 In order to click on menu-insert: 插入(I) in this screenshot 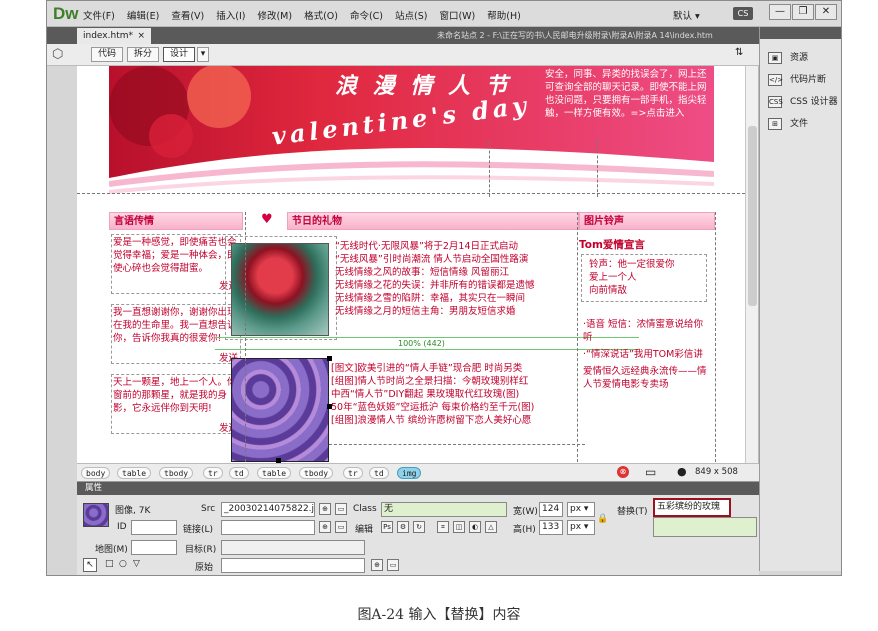, I will do `click(230, 15)`.